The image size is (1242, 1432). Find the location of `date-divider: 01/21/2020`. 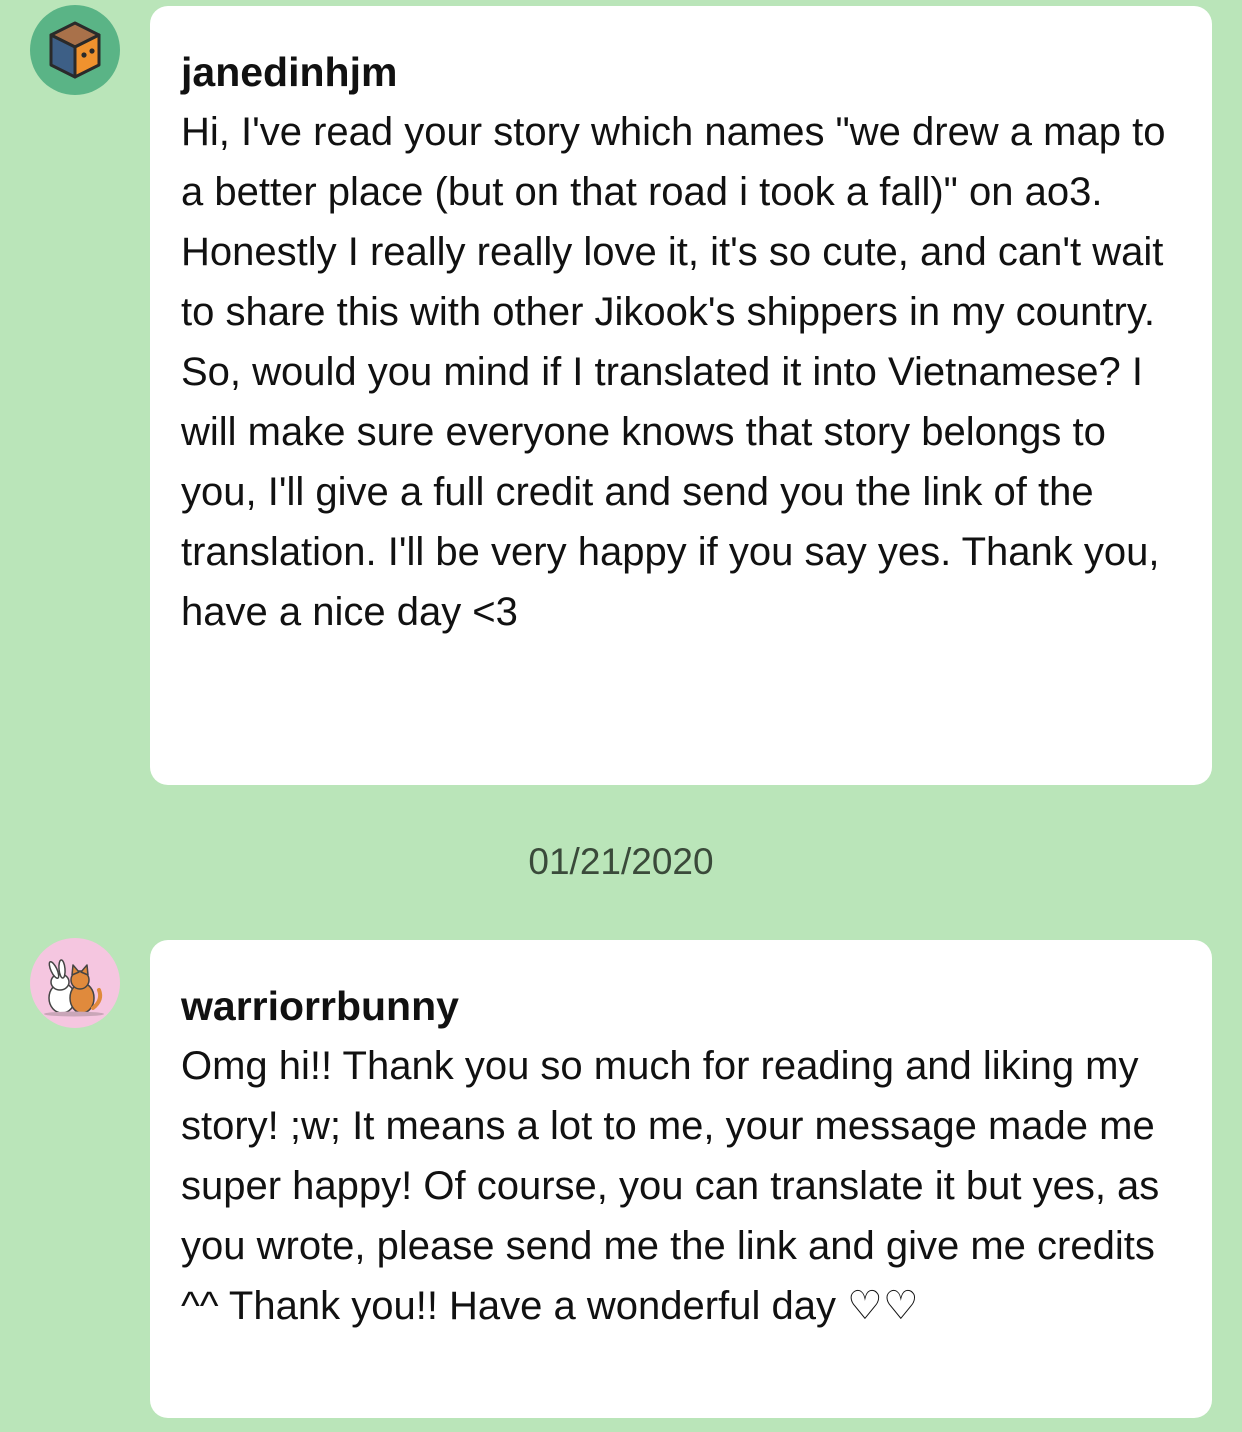

date-divider: 01/21/2020 is located at coordinates (621, 861).